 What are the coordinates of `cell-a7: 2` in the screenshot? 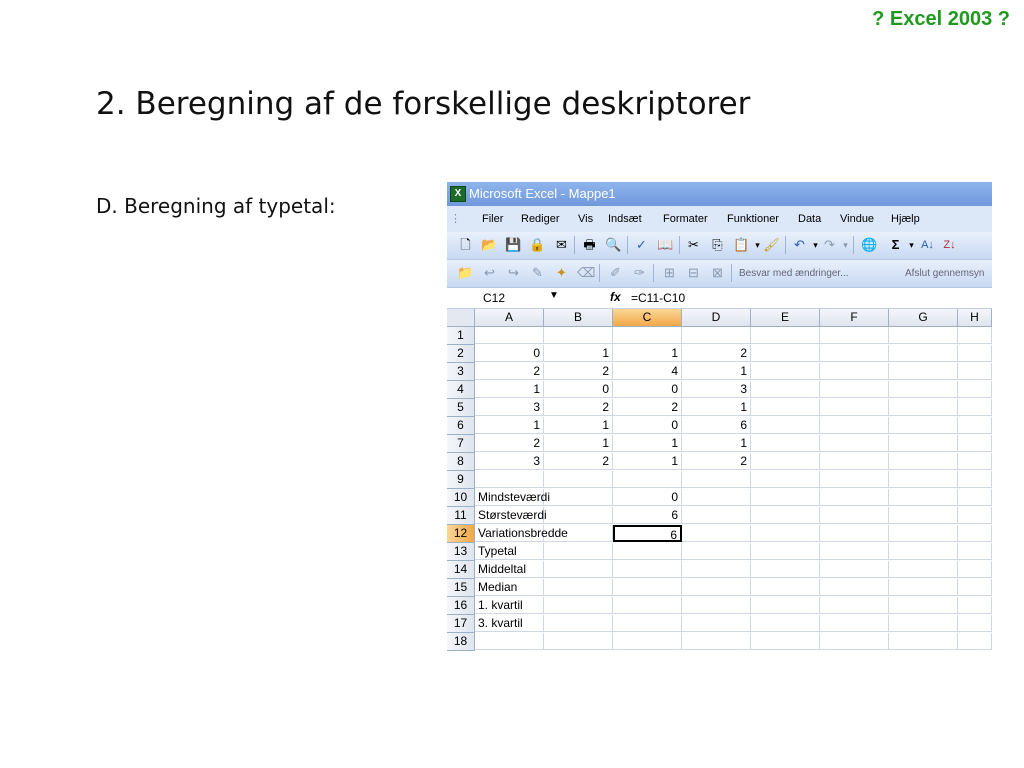 It's located at (509, 443).